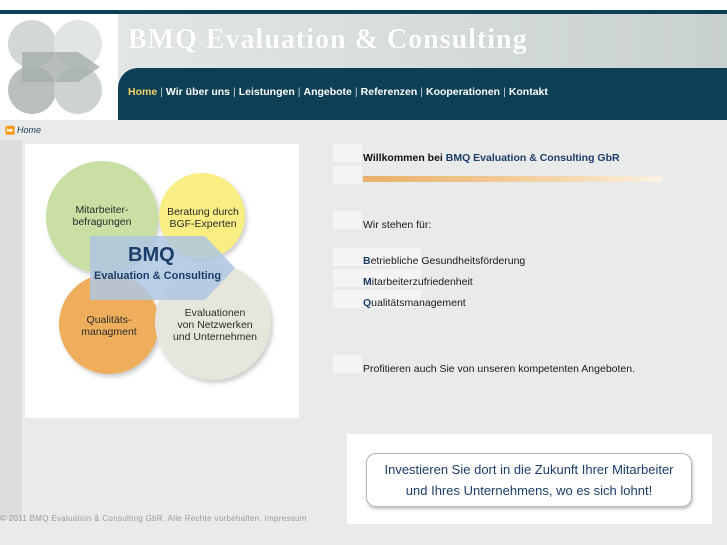 This screenshot has width=727, height=545. What do you see at coordinates (367, 303) in the screenshot?
I see `service-initial: Q` at bounding box center [367, 303].